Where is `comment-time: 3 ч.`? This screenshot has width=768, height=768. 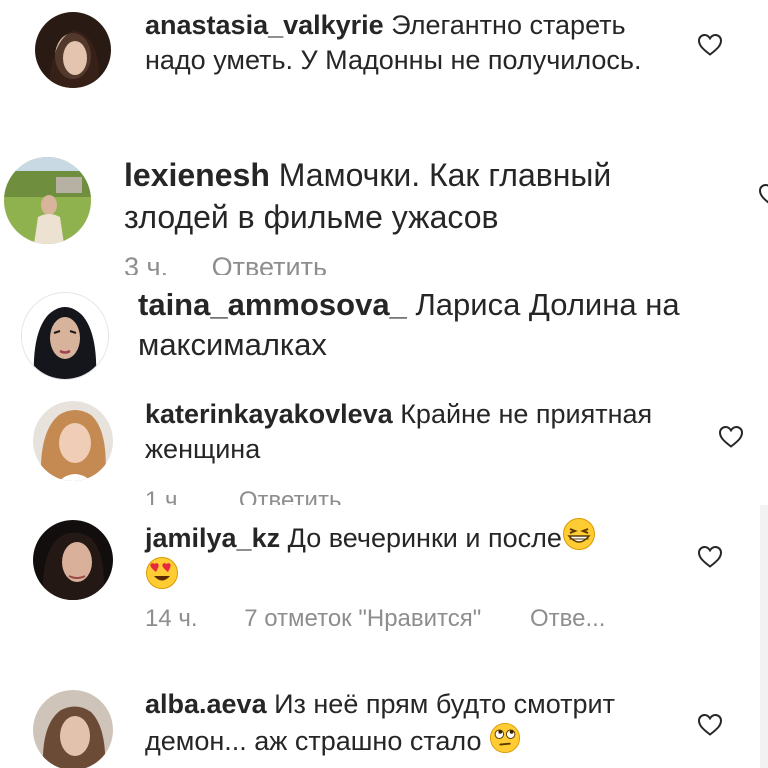
comment-time: 3 ч. is located at coordinates (146, 263).